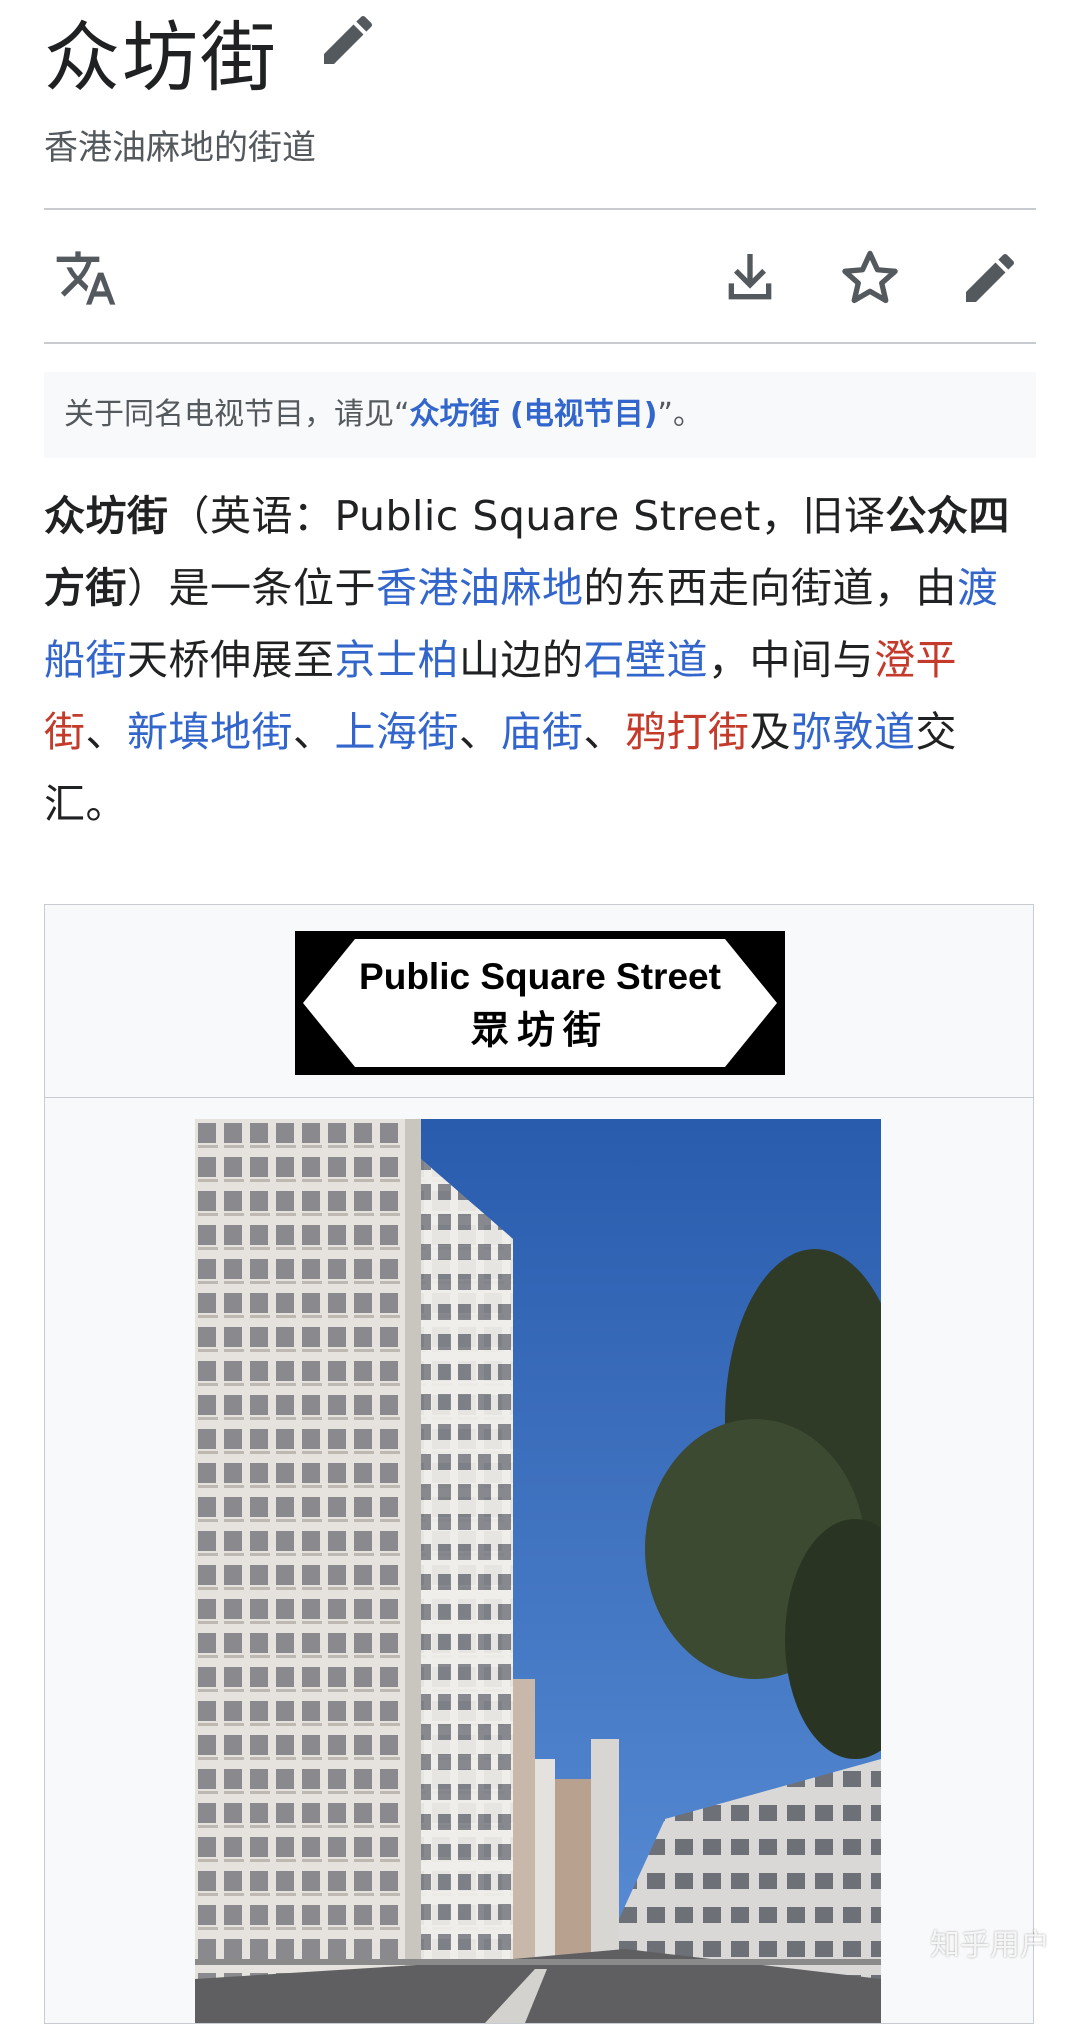 The height and width of the screenshot is (2024, 1080). Describe the element at coordinates (770, 732) in the screenshot. I see `lead-text: 及` at that location.